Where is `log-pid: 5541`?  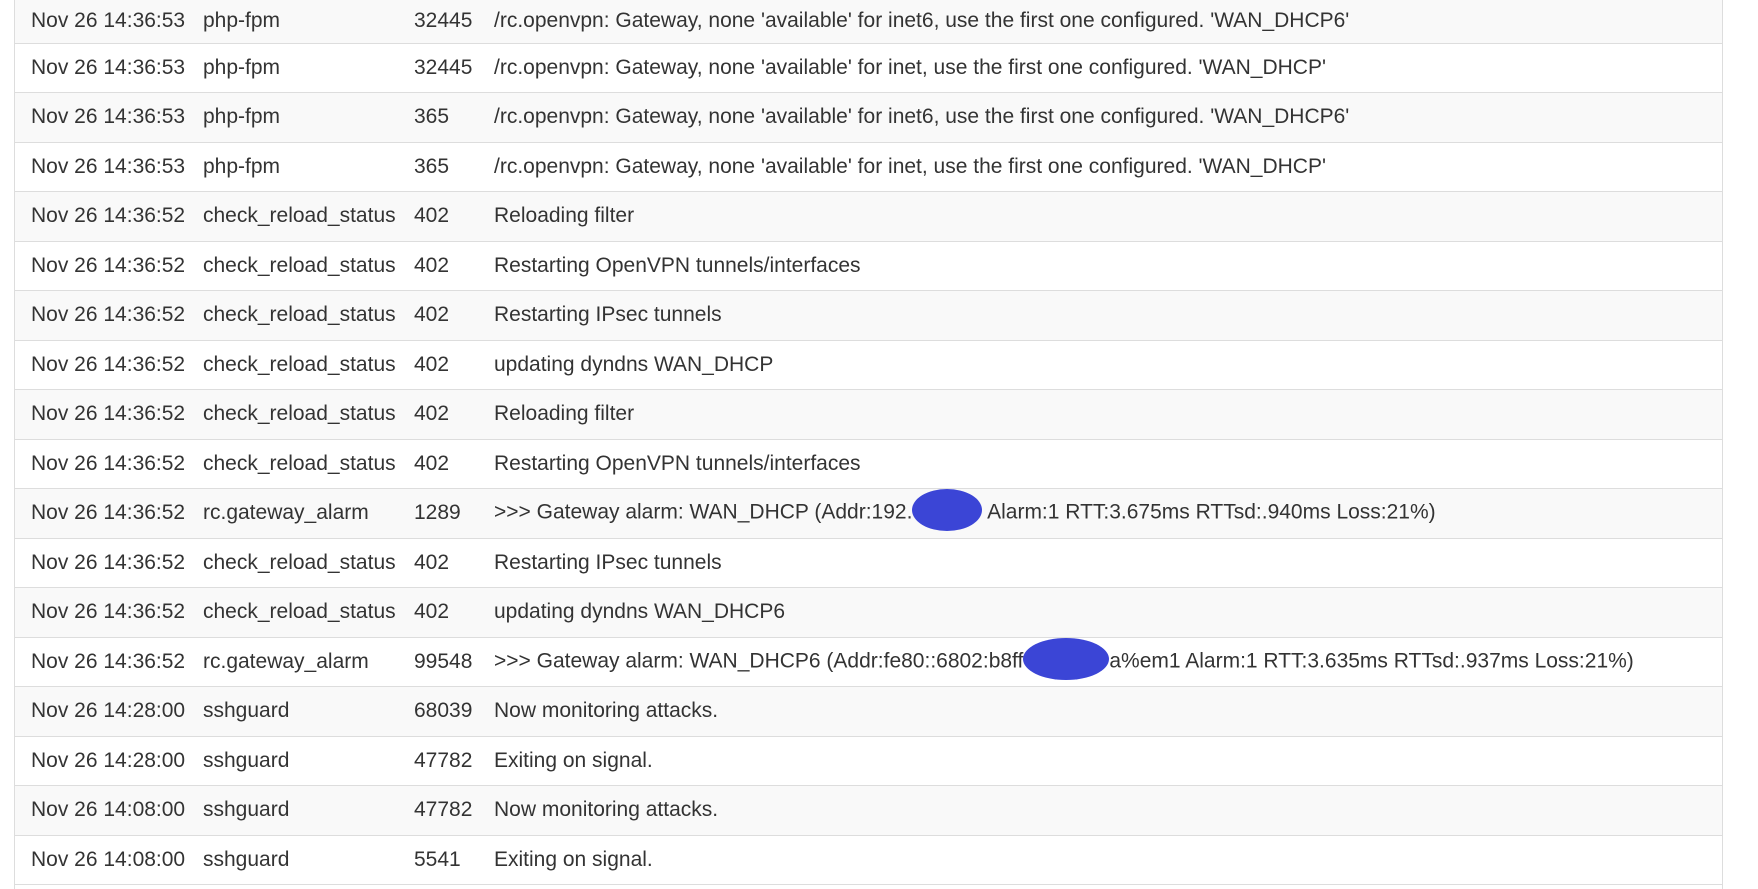
log-pid: 5541 is located at coordinates (454, 860).